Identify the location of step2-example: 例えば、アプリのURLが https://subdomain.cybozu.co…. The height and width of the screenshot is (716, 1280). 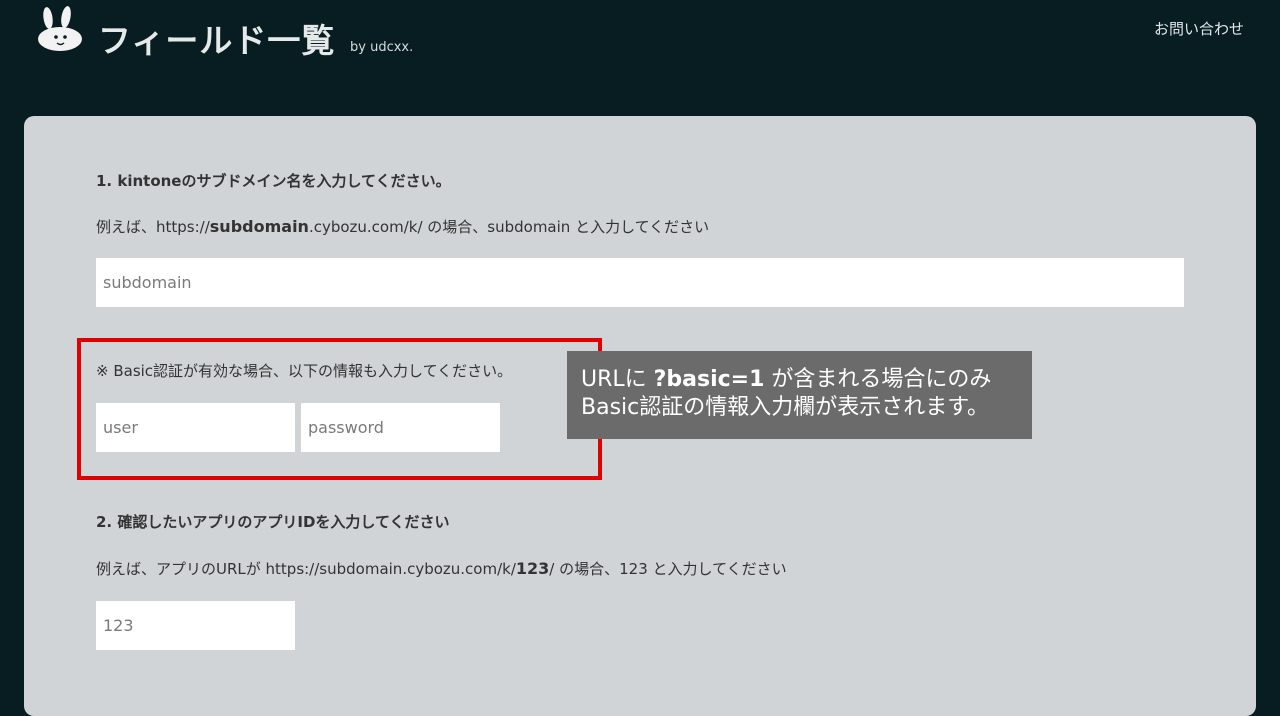
(441, 568).